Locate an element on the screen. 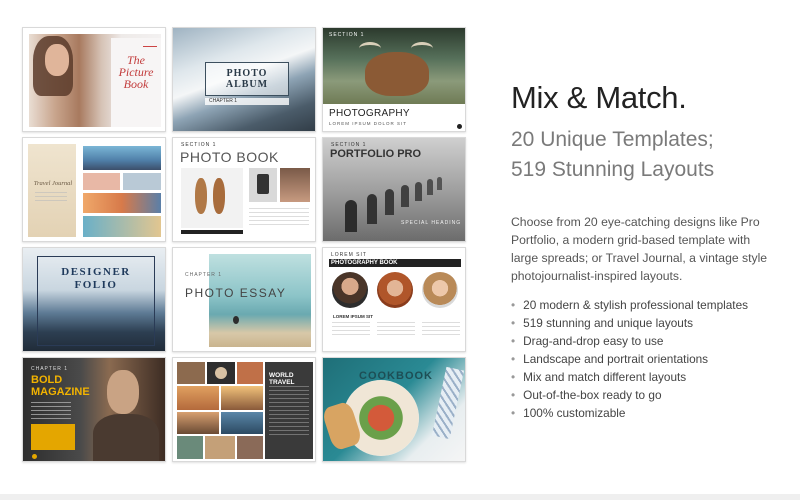 The width and height of the screenshot is (800, 500). photography-title: PHOTOGRAPHY is located at coordinates (369, 113).